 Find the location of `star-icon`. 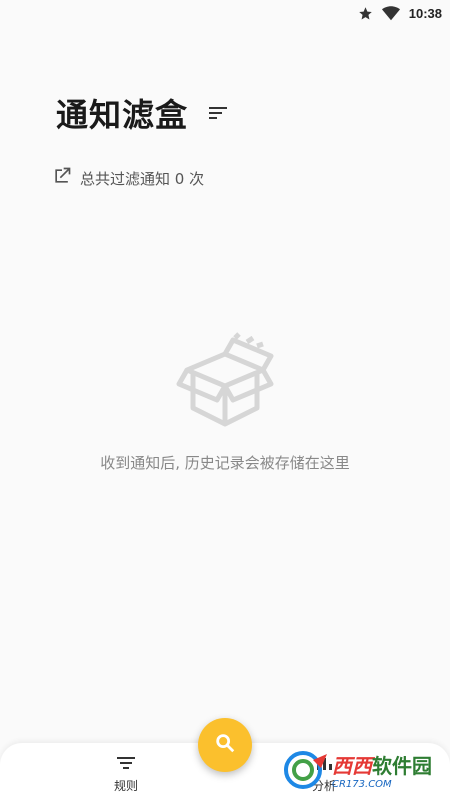

star-icon is located at coordinates (365, 13).